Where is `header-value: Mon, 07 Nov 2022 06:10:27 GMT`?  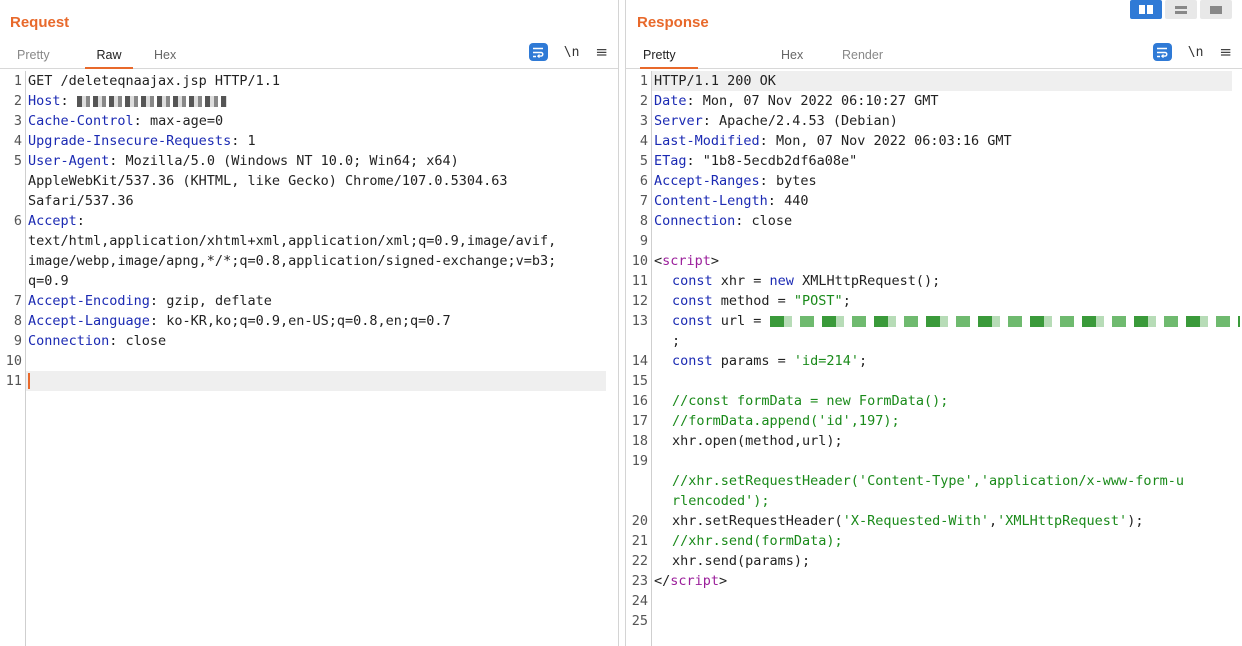 header-value: Mon, 07 Nov 2022 06:10:27 GMT is located at coordinates (820, 101).